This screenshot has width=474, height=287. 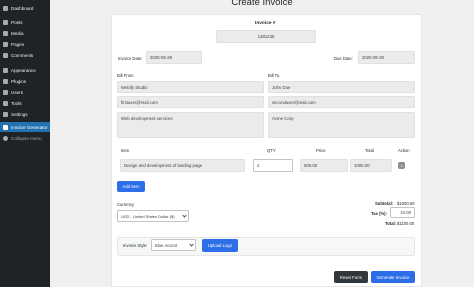 What do you see at coordinates (148, 216) in the screenshot?
I see `currency-selected-value: USD - United States Dollar ($)` at bounding box center [148, 216].